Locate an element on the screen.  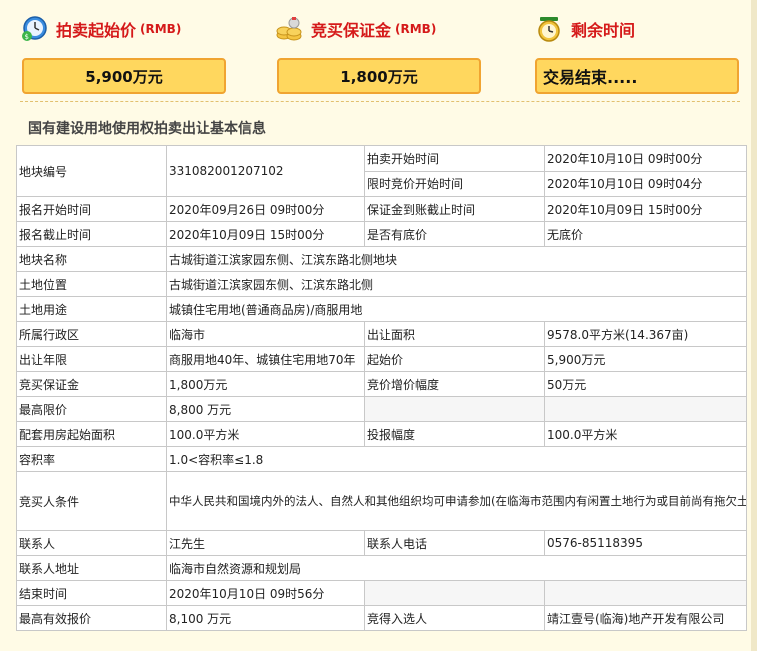
row-key: 竞买人条件 is located at coordinates (91, 501).